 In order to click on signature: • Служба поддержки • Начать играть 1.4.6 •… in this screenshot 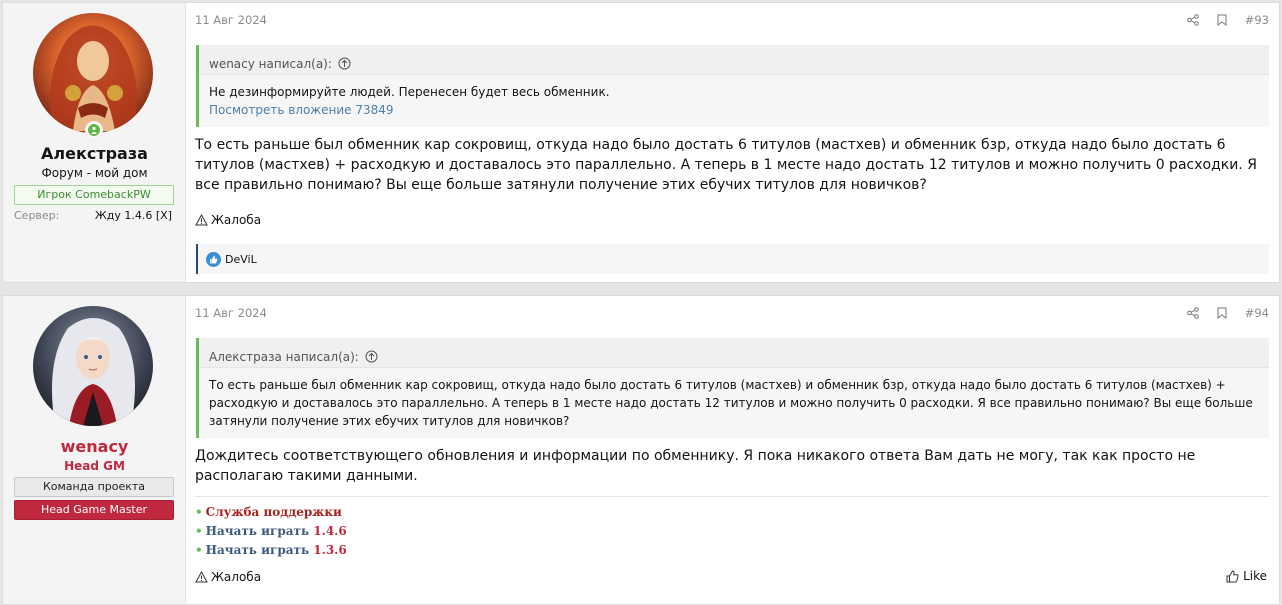, I will do `click(732, 528)`.